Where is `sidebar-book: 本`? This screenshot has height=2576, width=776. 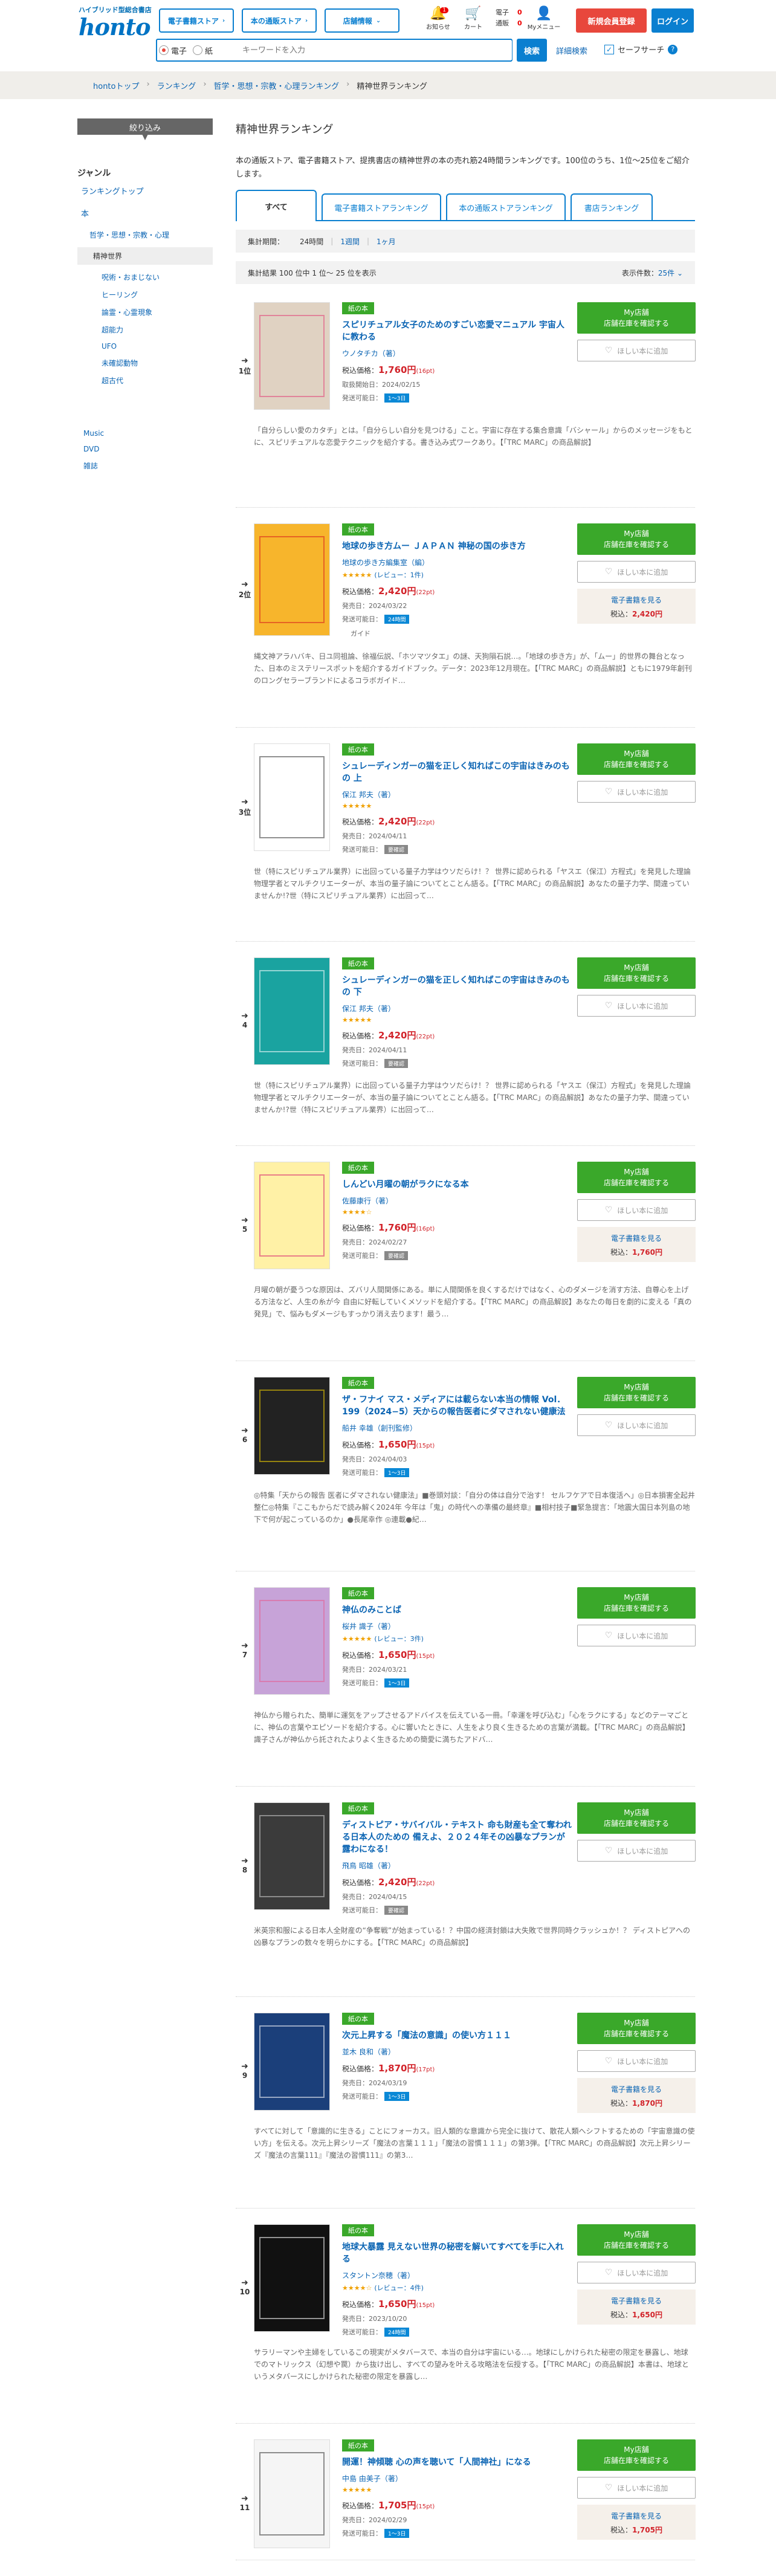 sidebar-book: 本 is located at coordinates (145, 213).